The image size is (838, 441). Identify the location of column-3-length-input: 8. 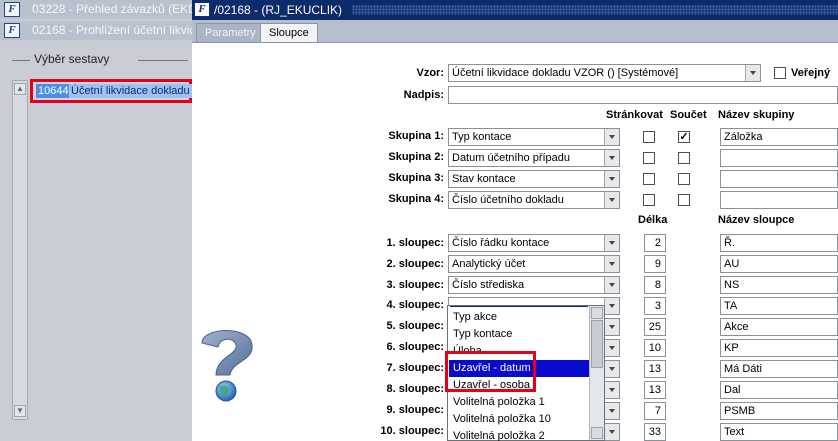
(655, 285).